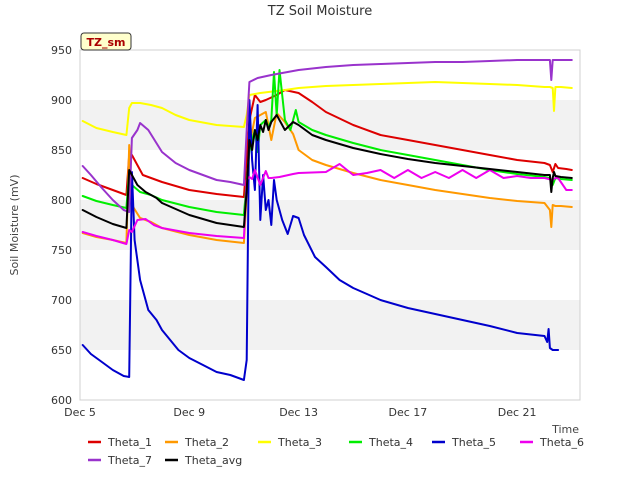  What do you see at coordinates (14, 225) in the screenshot?
I see `y-axis-label: Soil Moisture (mV)` at bounding box center [14, 225].